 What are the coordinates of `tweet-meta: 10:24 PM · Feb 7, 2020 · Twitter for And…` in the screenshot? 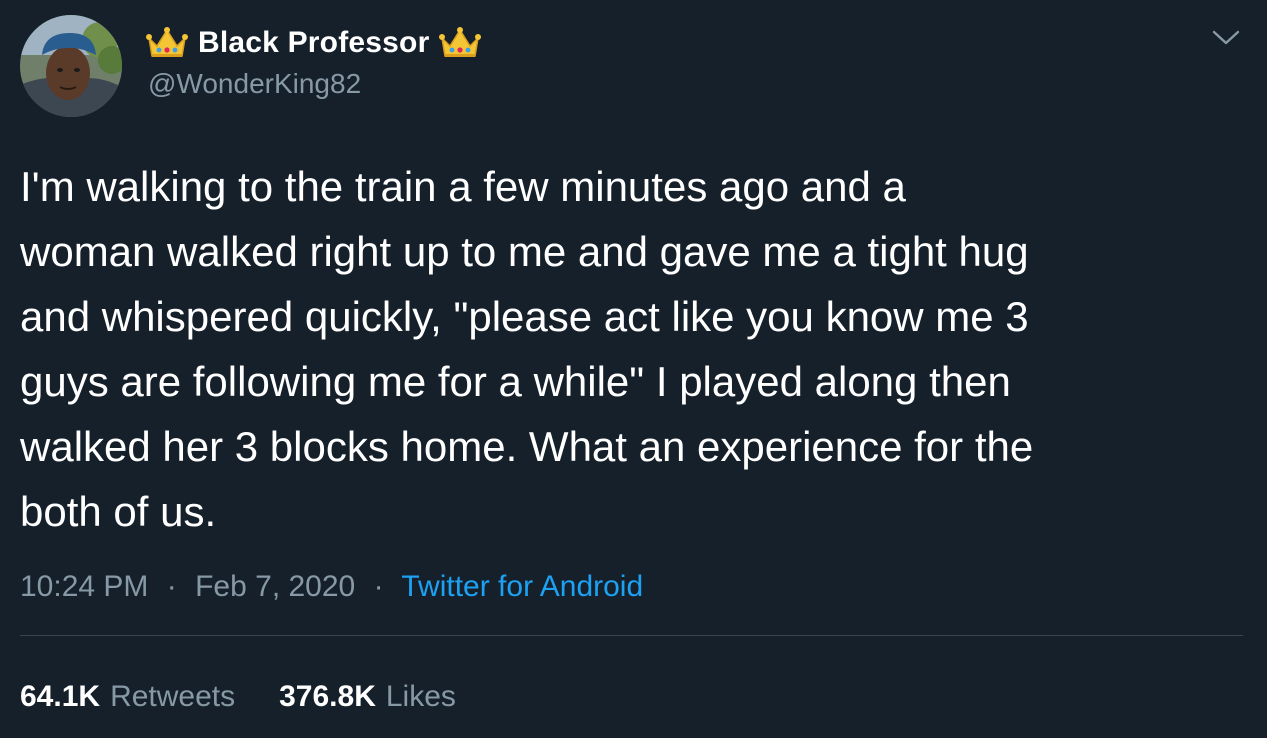 It's located at (331, 587).